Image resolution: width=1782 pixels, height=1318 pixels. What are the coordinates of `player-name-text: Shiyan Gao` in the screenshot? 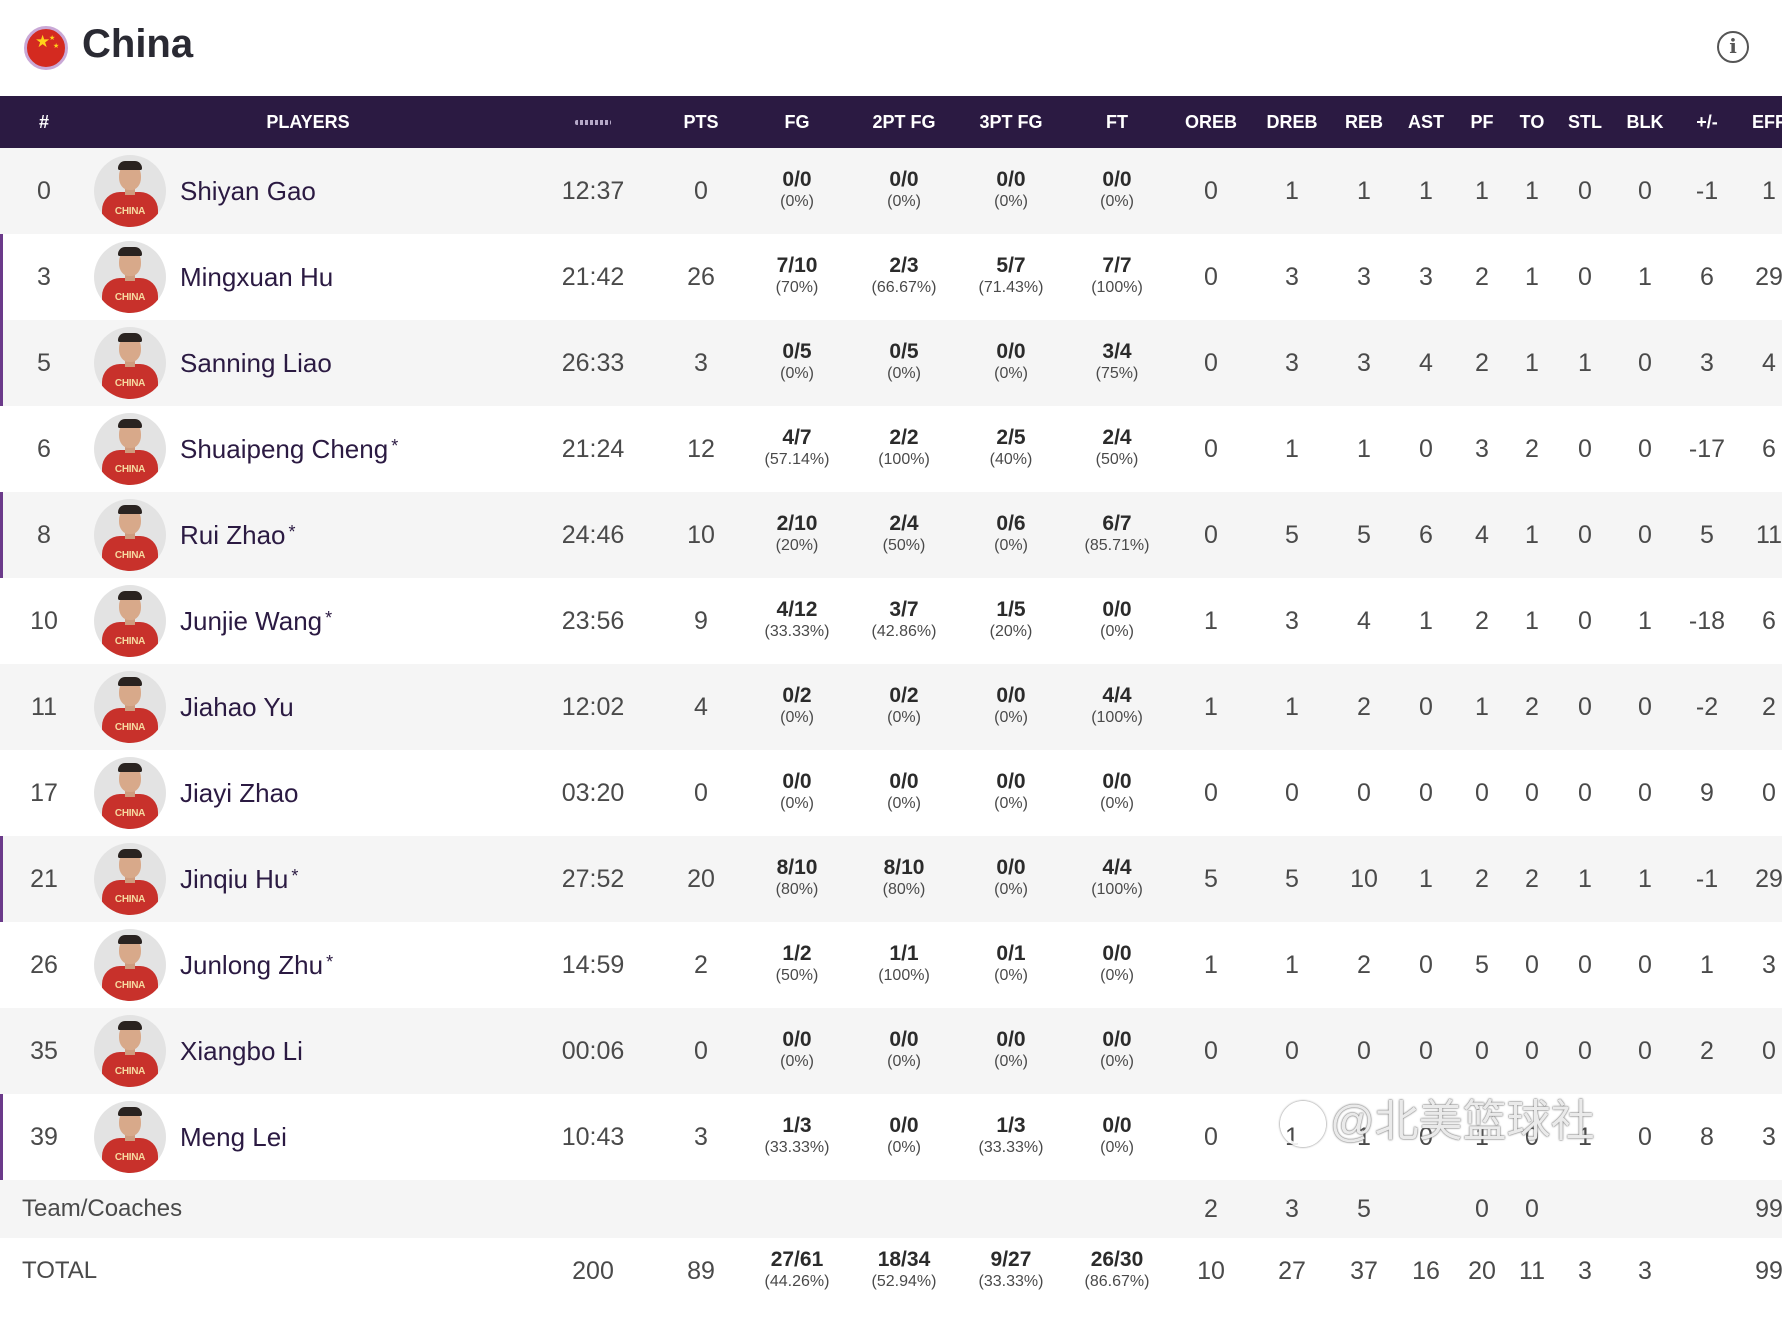 It's located at (248, 190).